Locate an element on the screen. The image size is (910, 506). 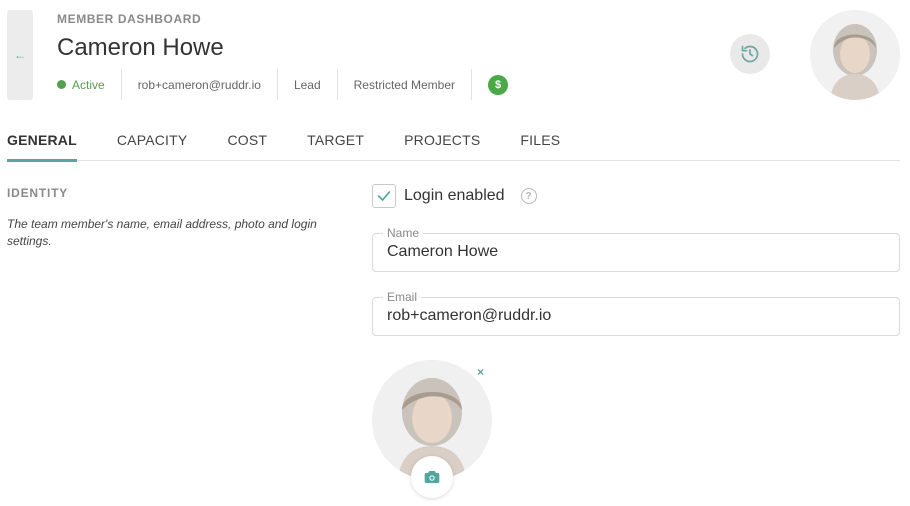
help-icon: ? is located at coordinates (528, 196).